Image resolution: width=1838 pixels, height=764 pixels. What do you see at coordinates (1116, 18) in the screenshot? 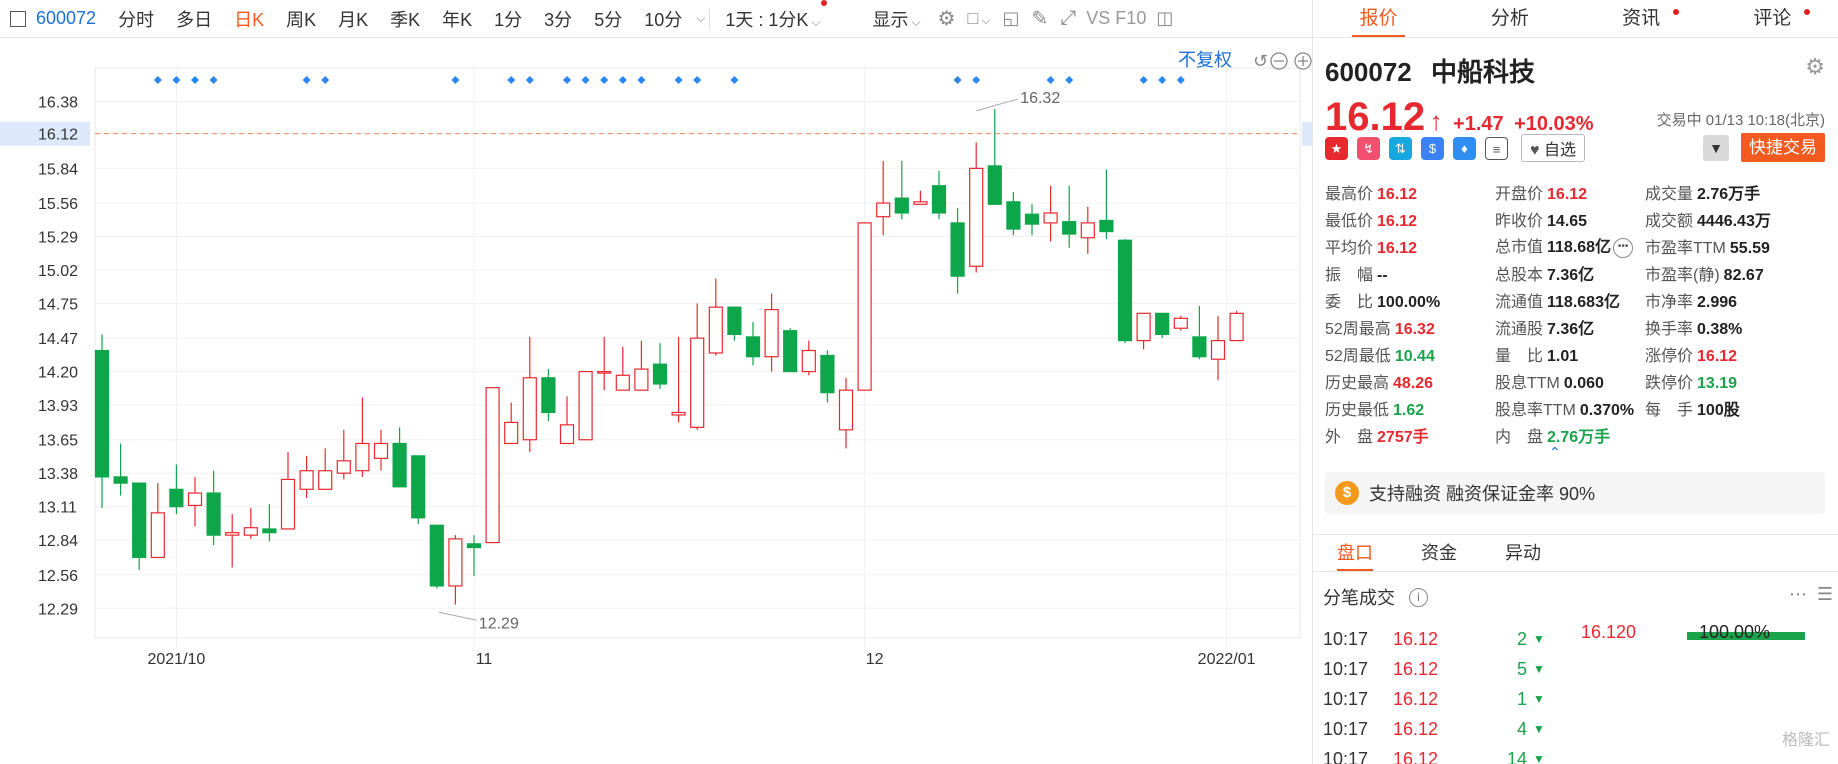
I see `vs-f10-button: VS F10` at bounding box center [1116, 18].